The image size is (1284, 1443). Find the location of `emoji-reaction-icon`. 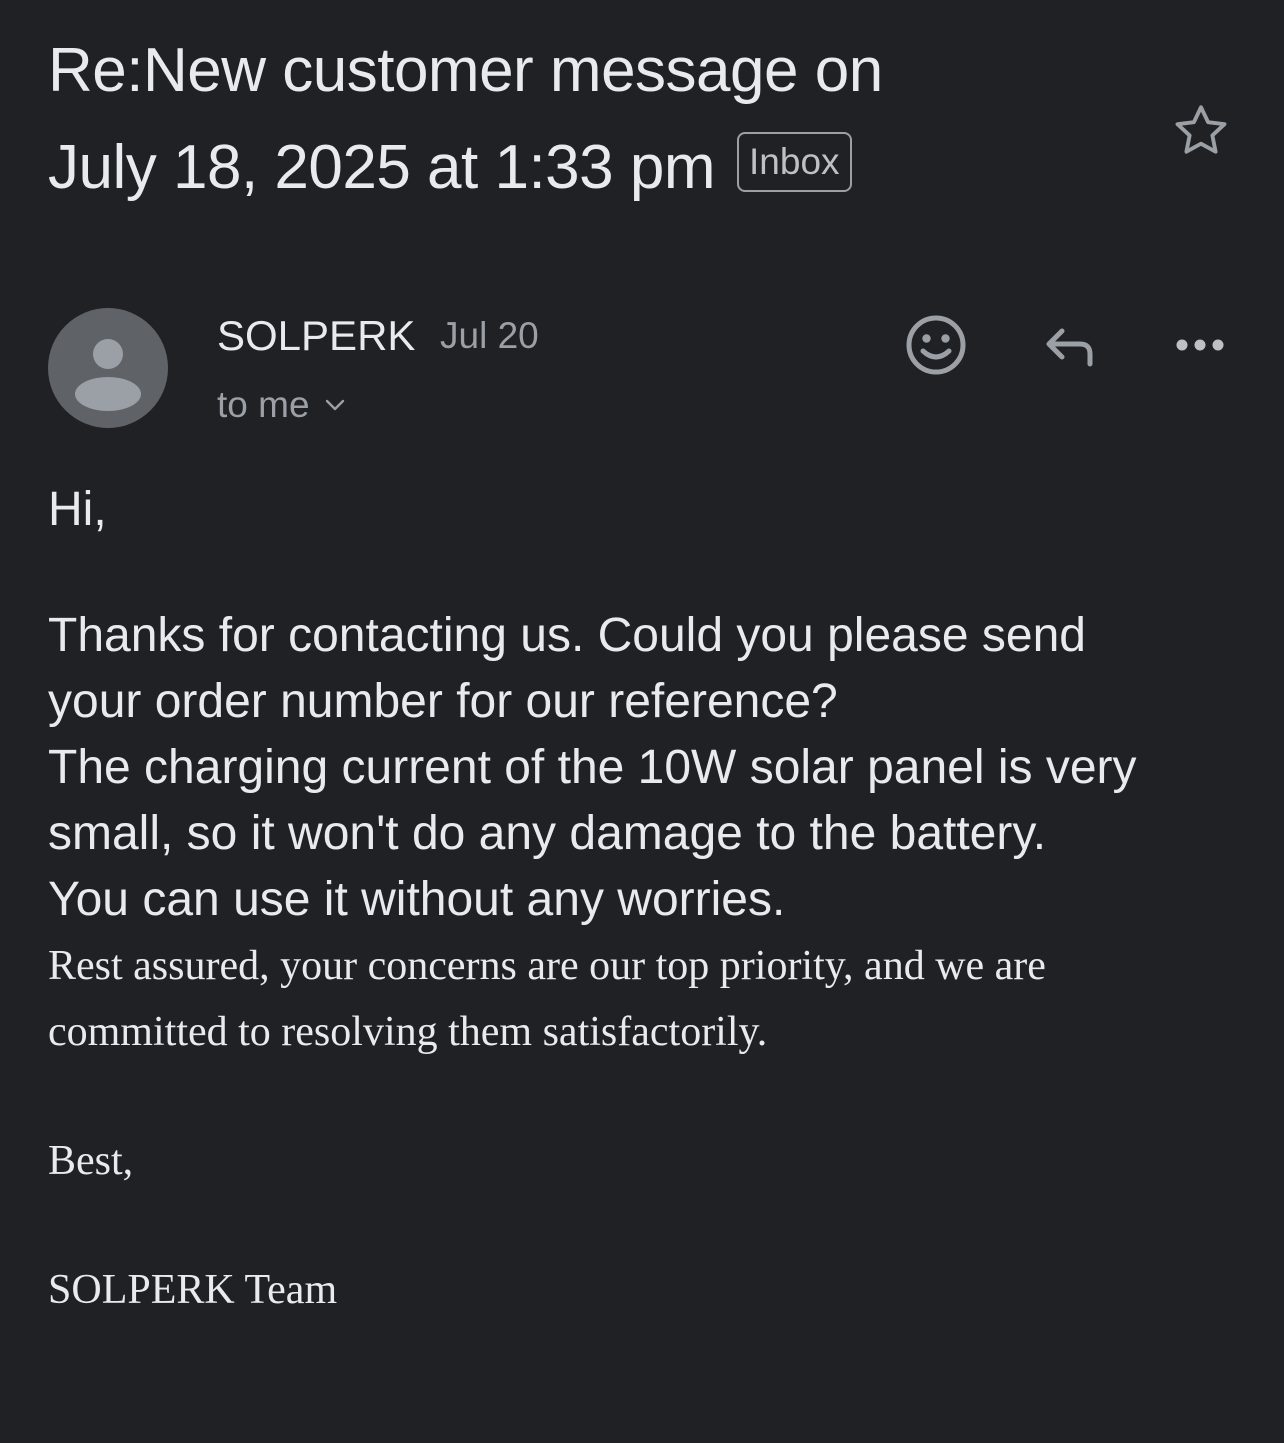

emoji-reaction-icon is located at coordinates (936, 345).